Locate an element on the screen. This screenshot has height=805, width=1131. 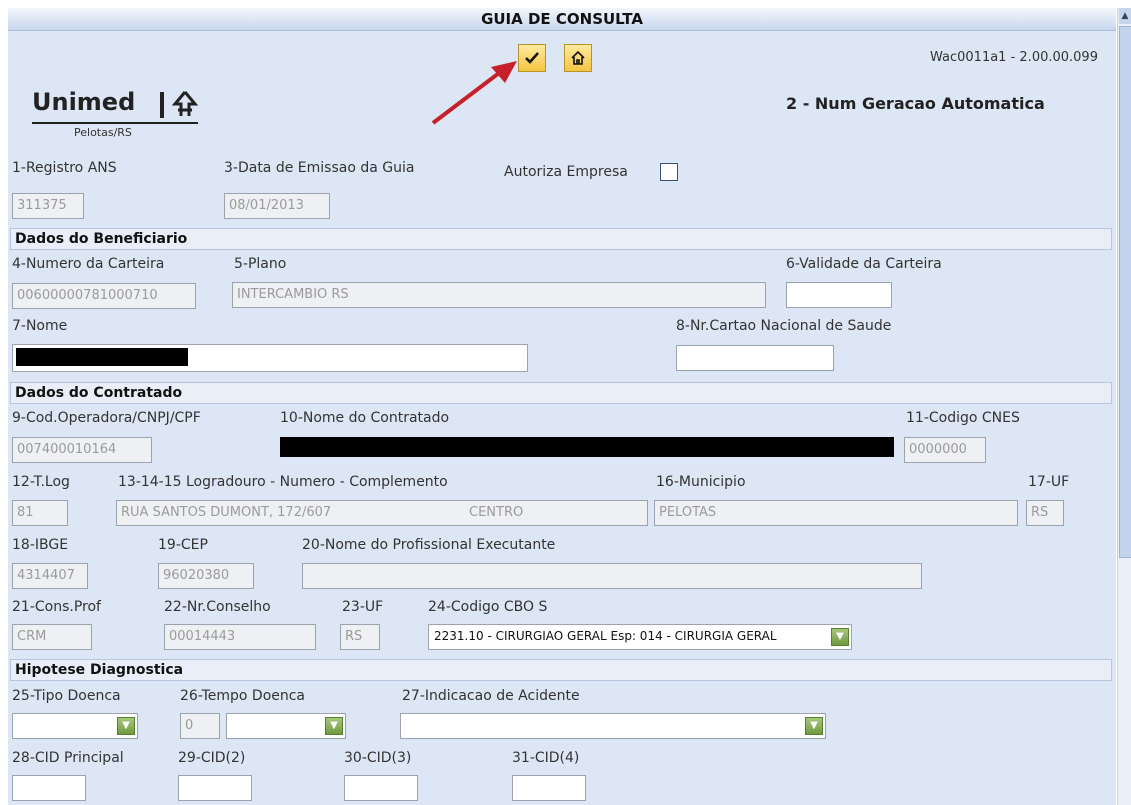
autoriza-empresa-checkbox is located at coordinates (669, 172).